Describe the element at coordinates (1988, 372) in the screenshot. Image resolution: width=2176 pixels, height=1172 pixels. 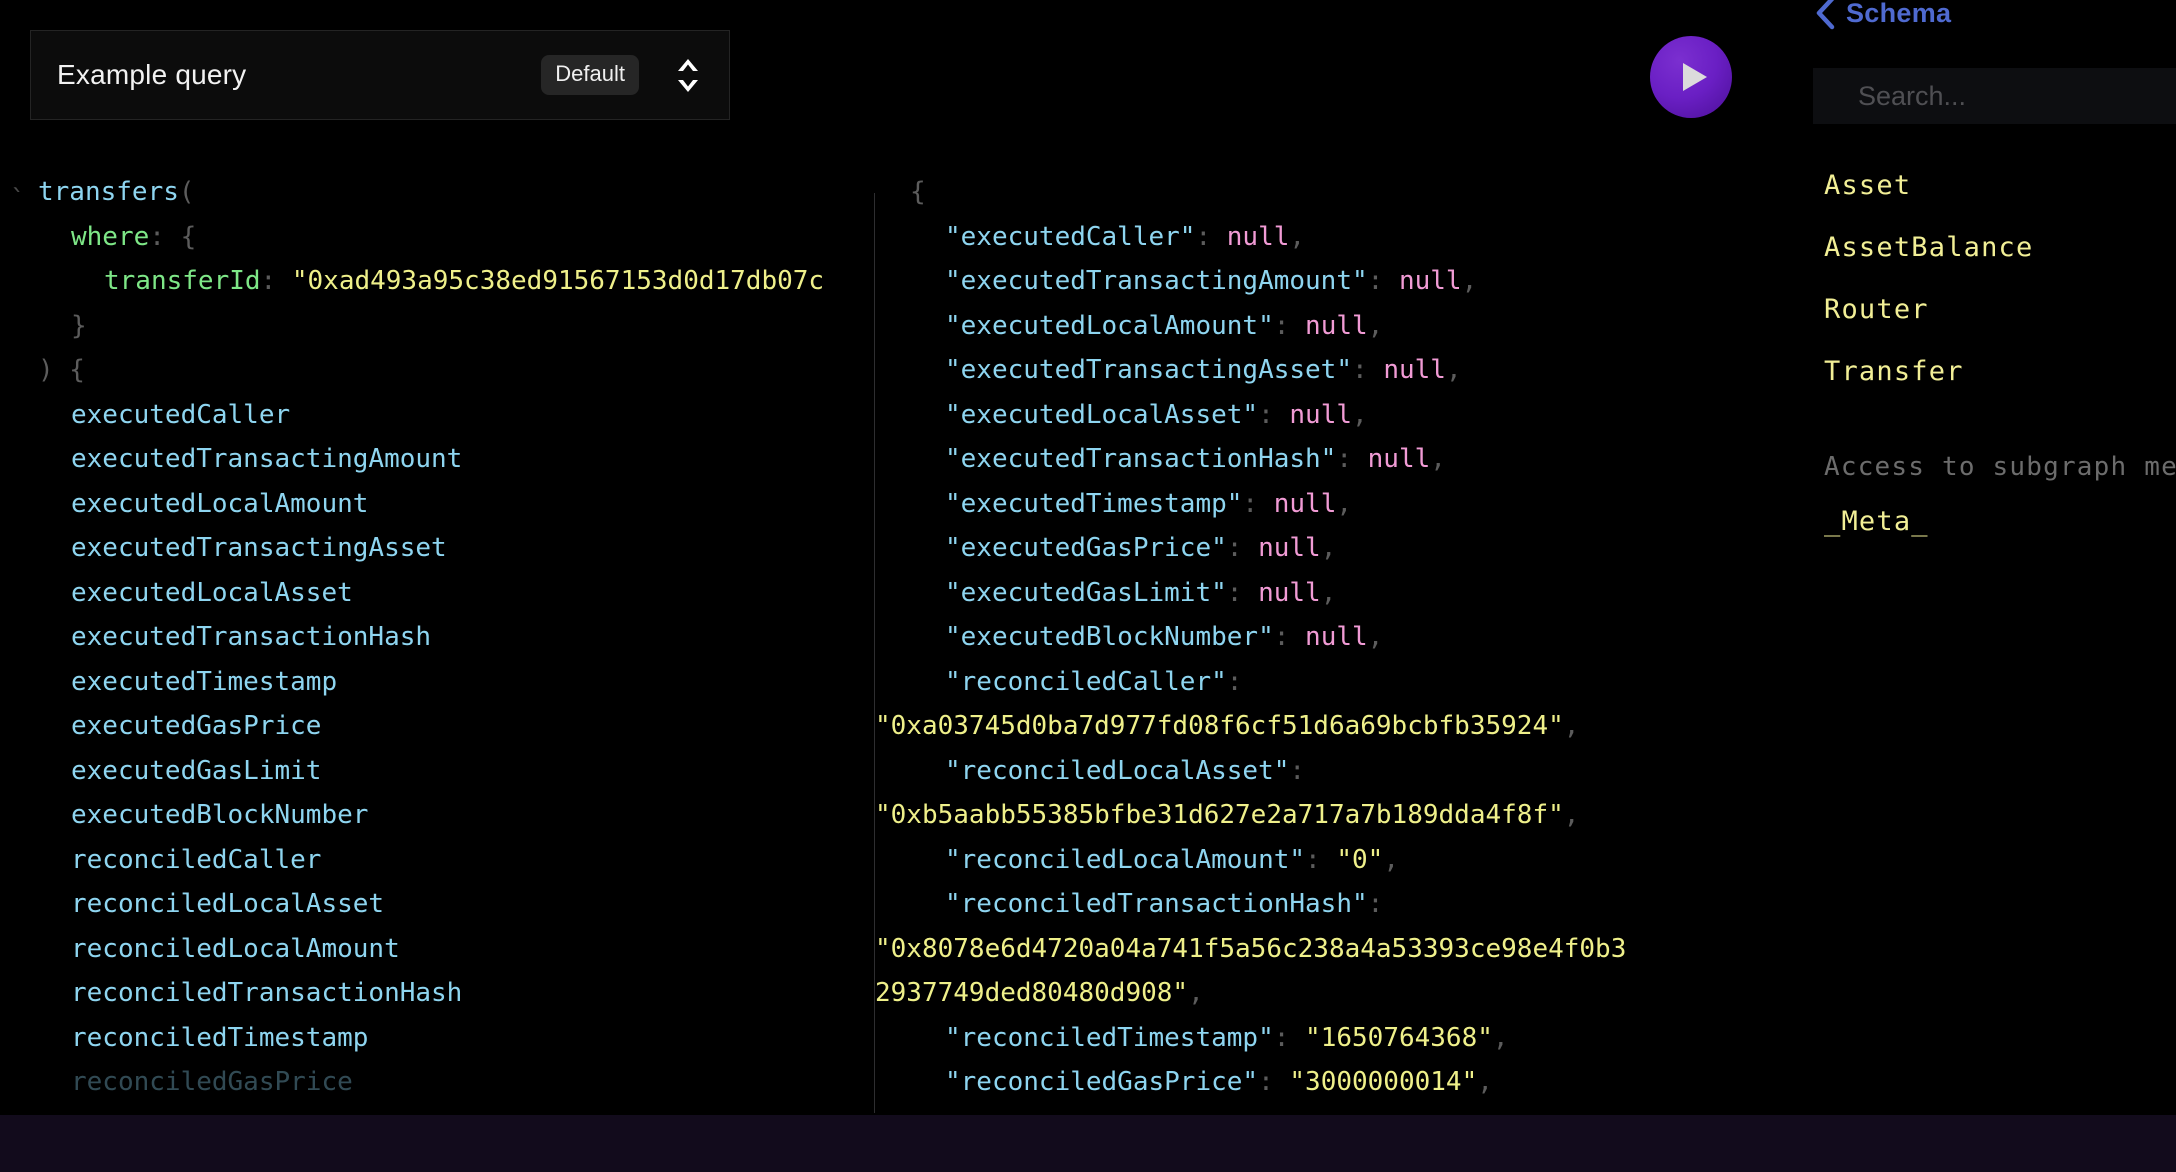
I see `schema-type-transfer: Transfer` at that location.